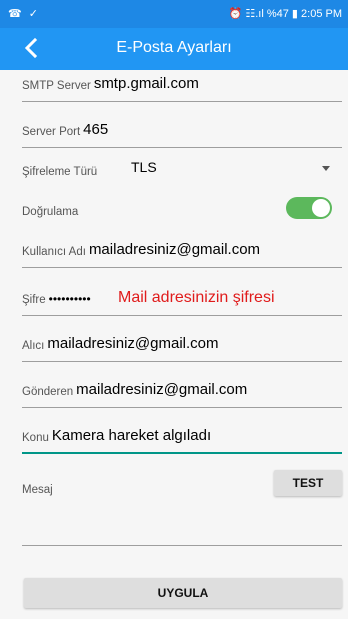  What do you see at coordinates (182, 528) in the screenshot?
I see `message-input` at bounding box center [182, 528].